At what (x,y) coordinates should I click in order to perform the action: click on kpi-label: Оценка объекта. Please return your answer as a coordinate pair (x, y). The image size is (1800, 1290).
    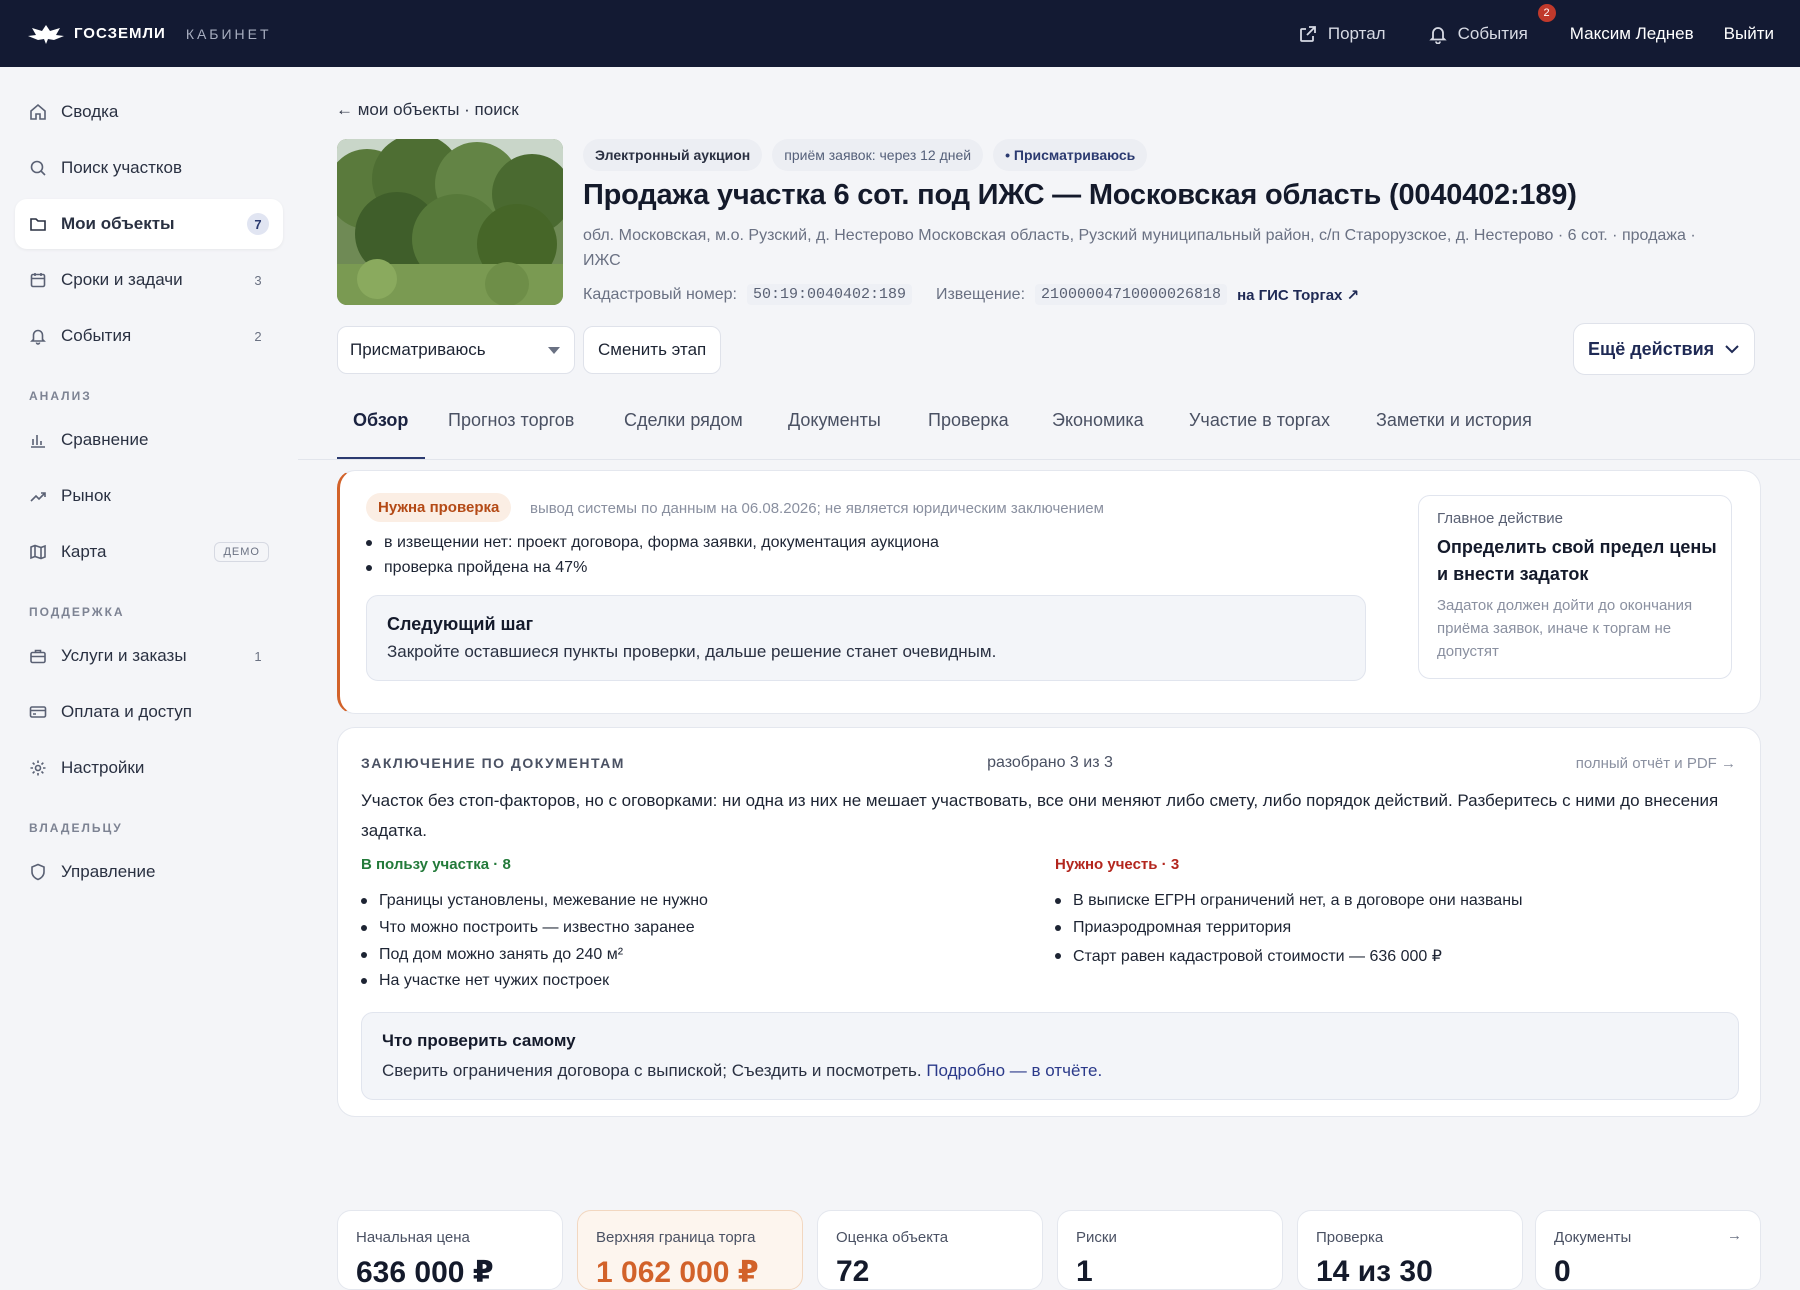
    Looking at the image, I should click on (892, 1237).